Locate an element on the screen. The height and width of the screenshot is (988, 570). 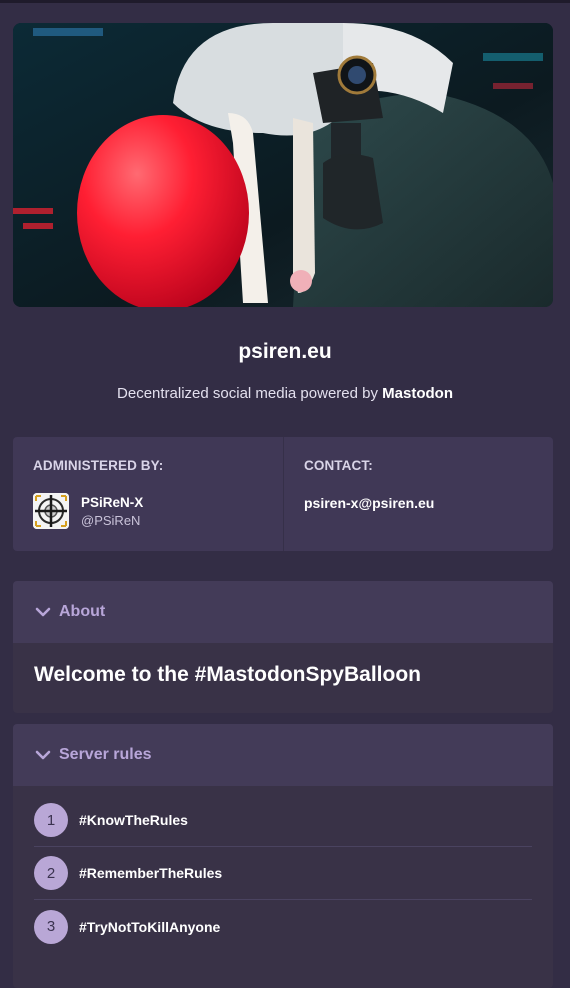
contact-heading: CONTACT: is located at coordinates (338, 465).